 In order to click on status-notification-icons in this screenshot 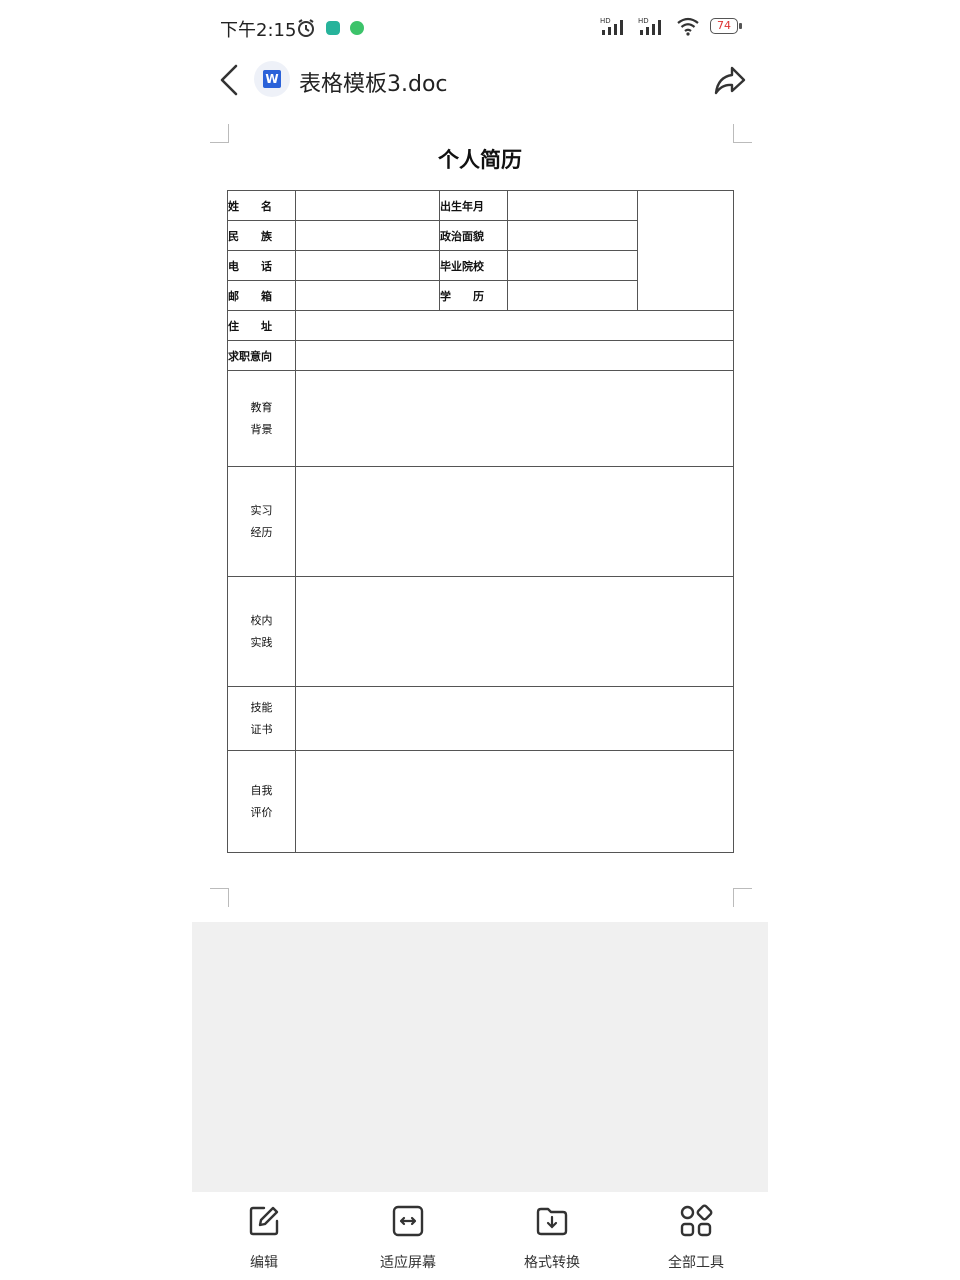, I will do `click(330, 28)`.